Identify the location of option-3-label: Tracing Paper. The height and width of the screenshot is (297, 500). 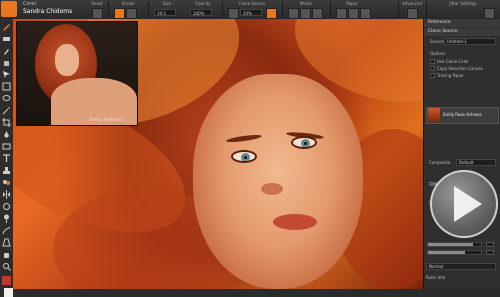
(450, 75).